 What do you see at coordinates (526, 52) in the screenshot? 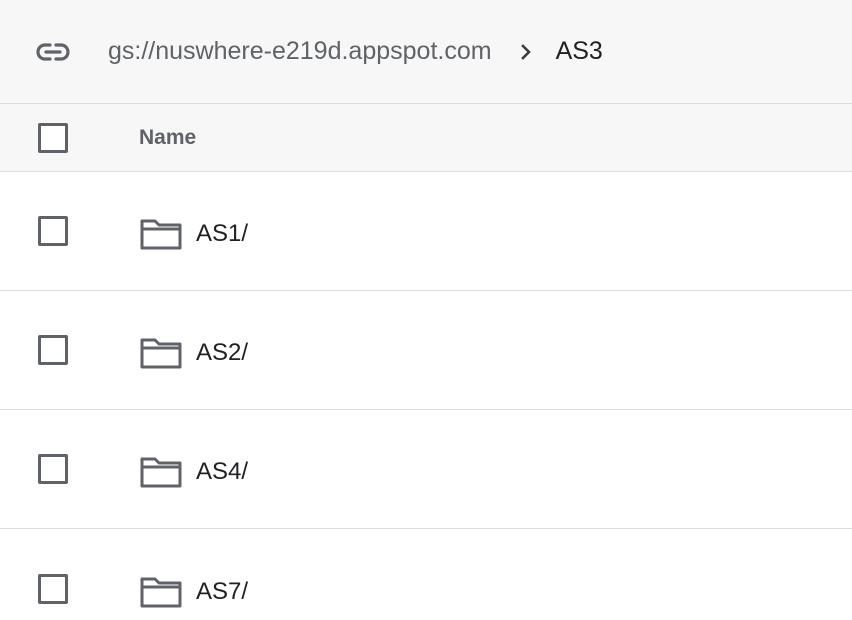
I see `chevron-right-icon` at bounding box center [526, 52].